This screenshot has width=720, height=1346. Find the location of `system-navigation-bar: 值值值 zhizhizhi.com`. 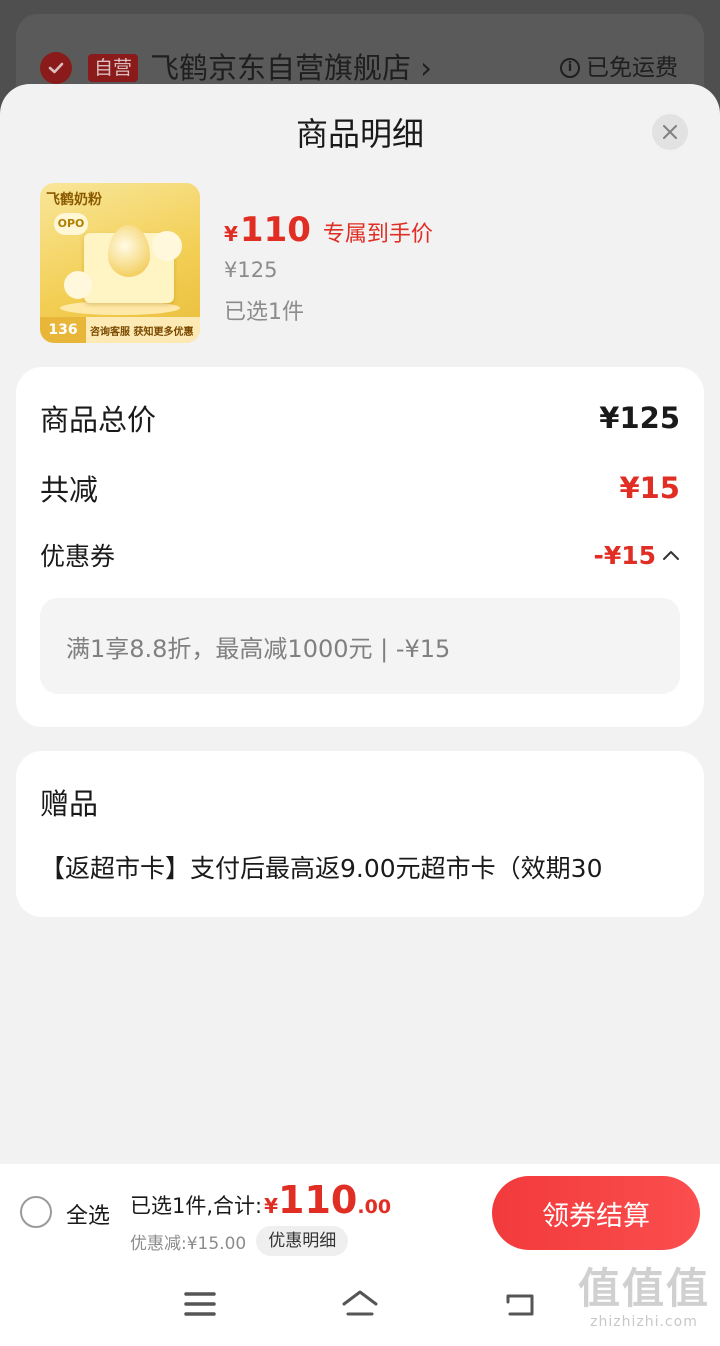

system-navigation-bar: 值值值 zhizhizhi.com is located at coordinates (360, 1304).